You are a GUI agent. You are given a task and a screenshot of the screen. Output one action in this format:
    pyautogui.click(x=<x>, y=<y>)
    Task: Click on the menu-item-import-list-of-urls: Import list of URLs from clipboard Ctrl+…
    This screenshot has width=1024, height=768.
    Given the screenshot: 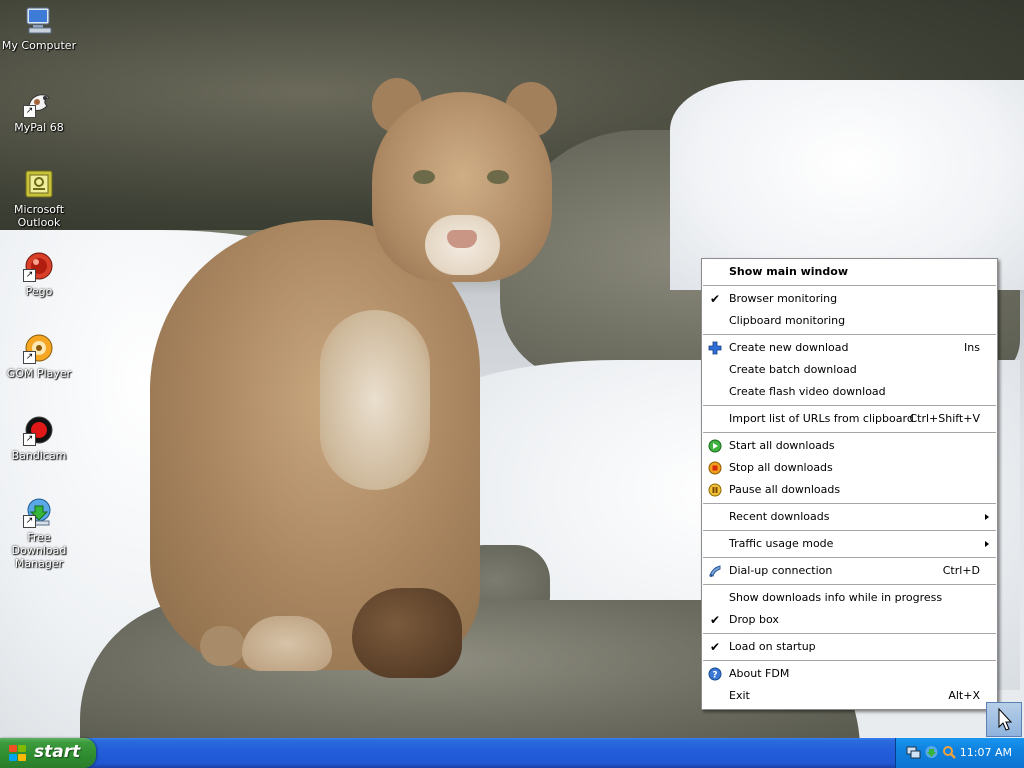 What is the action you would take?
    pyautogui.click(x=849, y=419)
    